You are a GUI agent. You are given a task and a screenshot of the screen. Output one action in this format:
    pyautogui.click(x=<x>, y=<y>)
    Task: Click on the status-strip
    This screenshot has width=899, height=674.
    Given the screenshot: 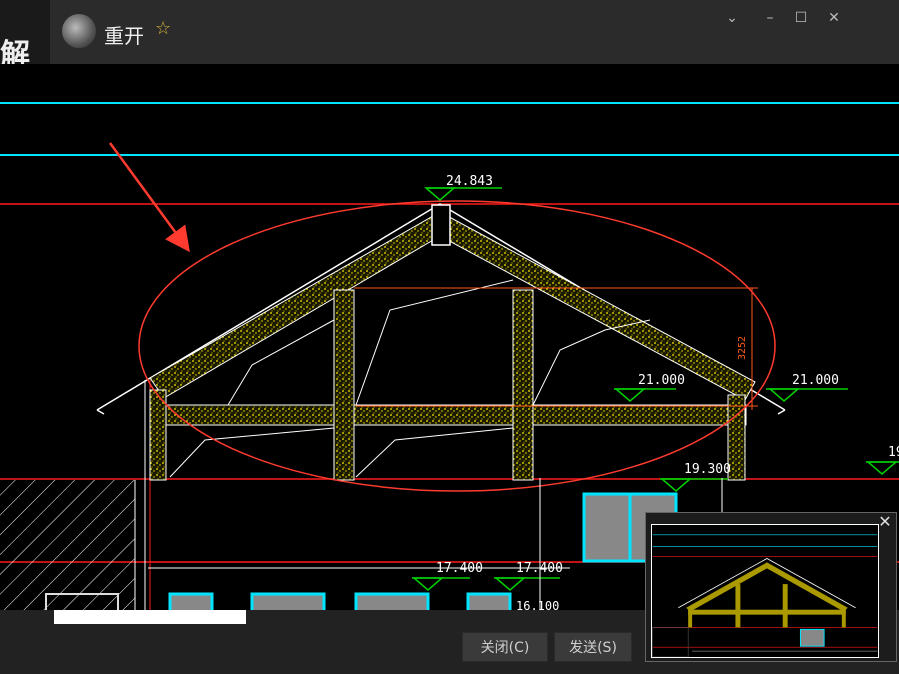 What is the action you would take?
    pyautogui.click(x=150, y=617)
    